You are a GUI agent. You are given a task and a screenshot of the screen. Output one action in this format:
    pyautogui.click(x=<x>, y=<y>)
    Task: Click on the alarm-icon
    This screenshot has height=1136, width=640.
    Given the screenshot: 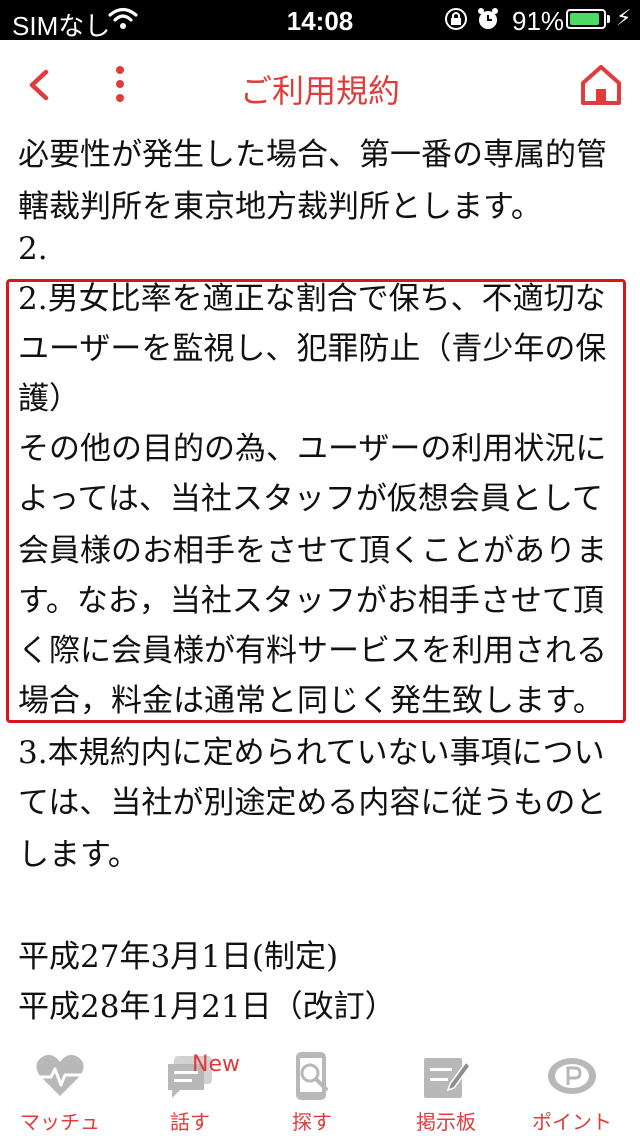 What is the action you would take?
    pyautogui.click(x=488, y=18)
    